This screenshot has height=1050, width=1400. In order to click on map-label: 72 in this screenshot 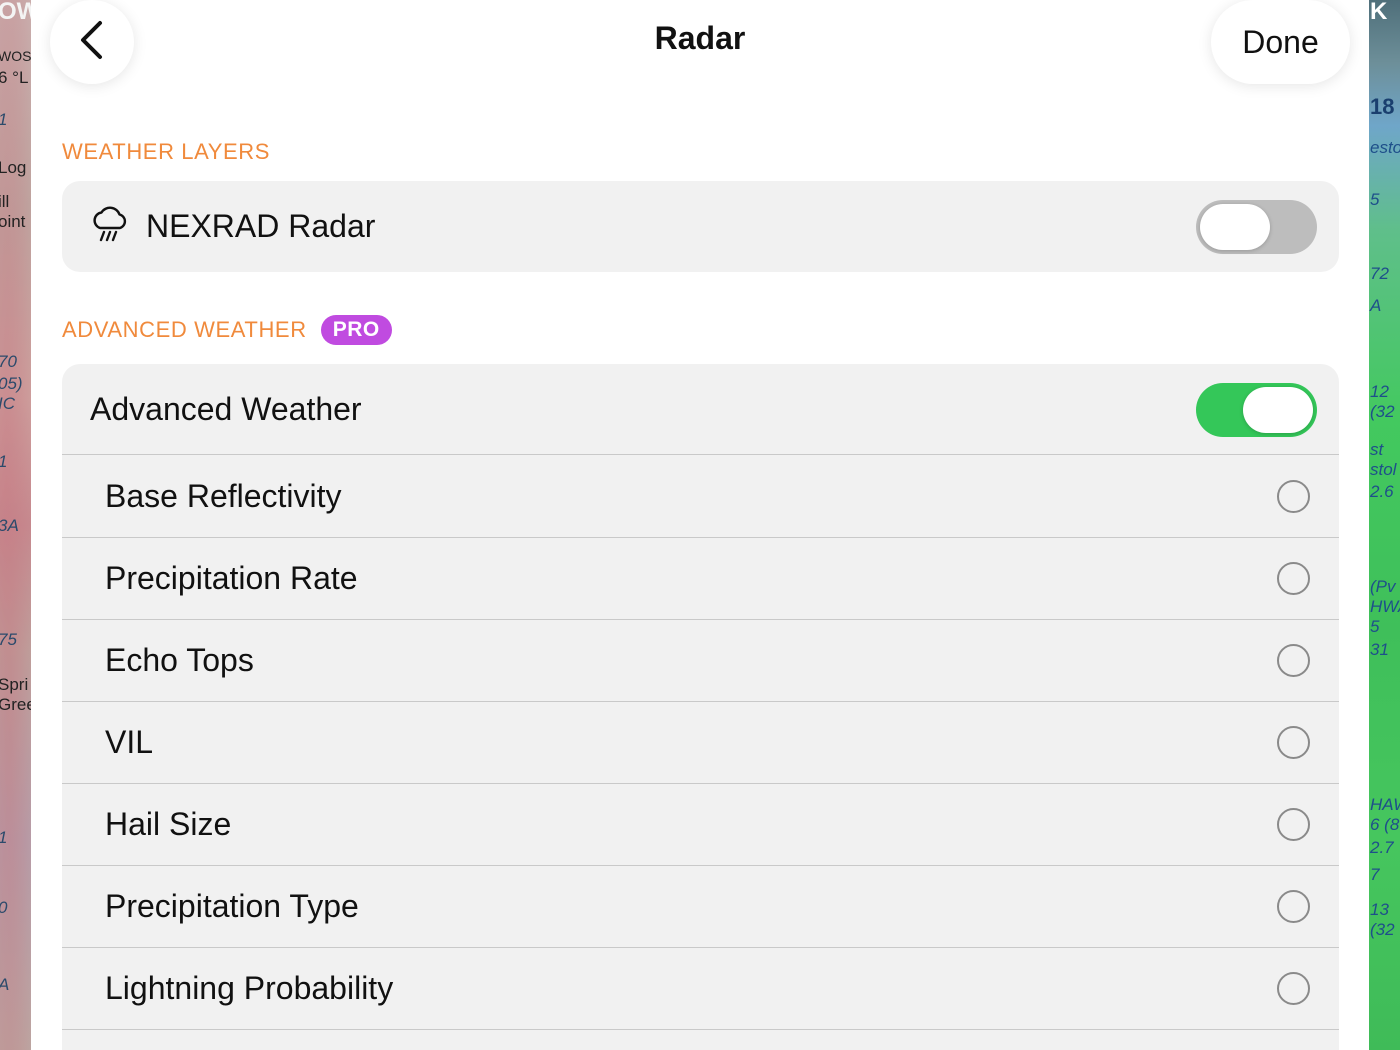, I will do `click(1379, 273)`.